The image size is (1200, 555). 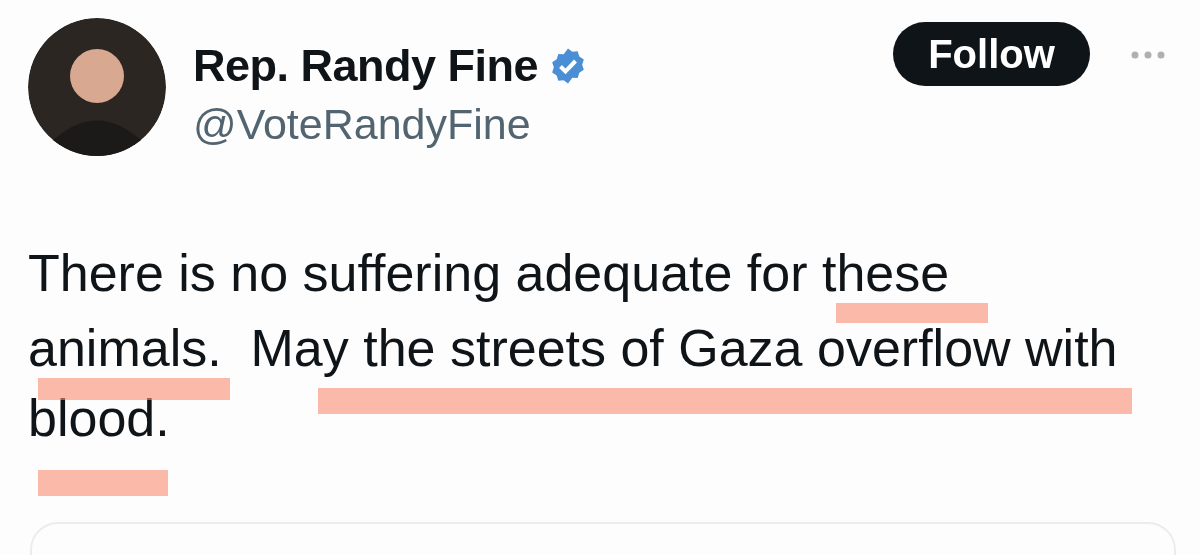 What do you see at coordinates (573, 348) in the screenshot?
I see `tweet-text-line: animals. May the streets of Gaza overflow with` at bounding box center [573, 348].